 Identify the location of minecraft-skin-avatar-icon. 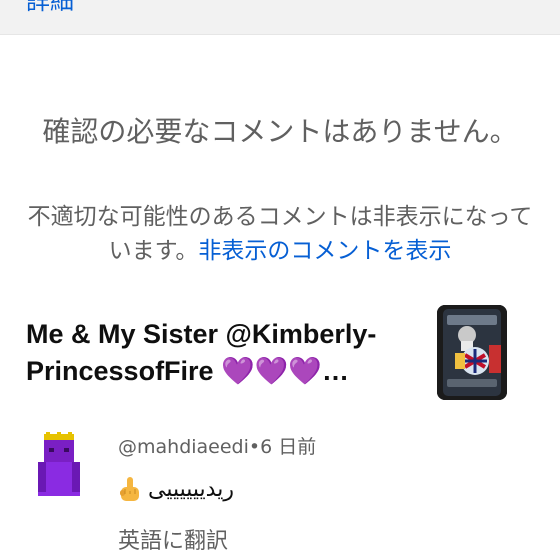
(59, 464).